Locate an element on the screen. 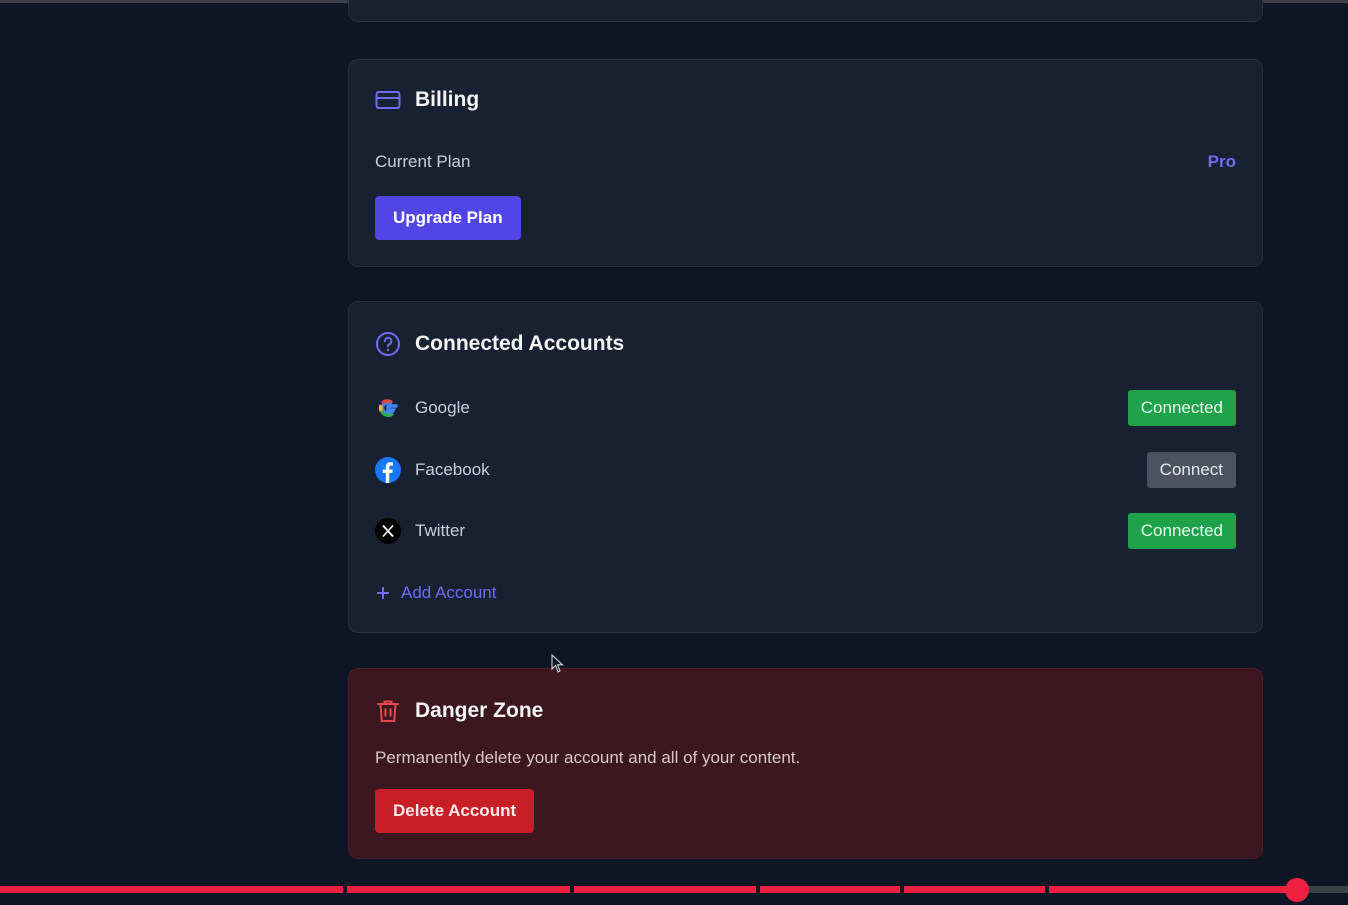 This screenshot has width=1348, height=905. video-scrubber-handle is located at coordinates (1296, 890).